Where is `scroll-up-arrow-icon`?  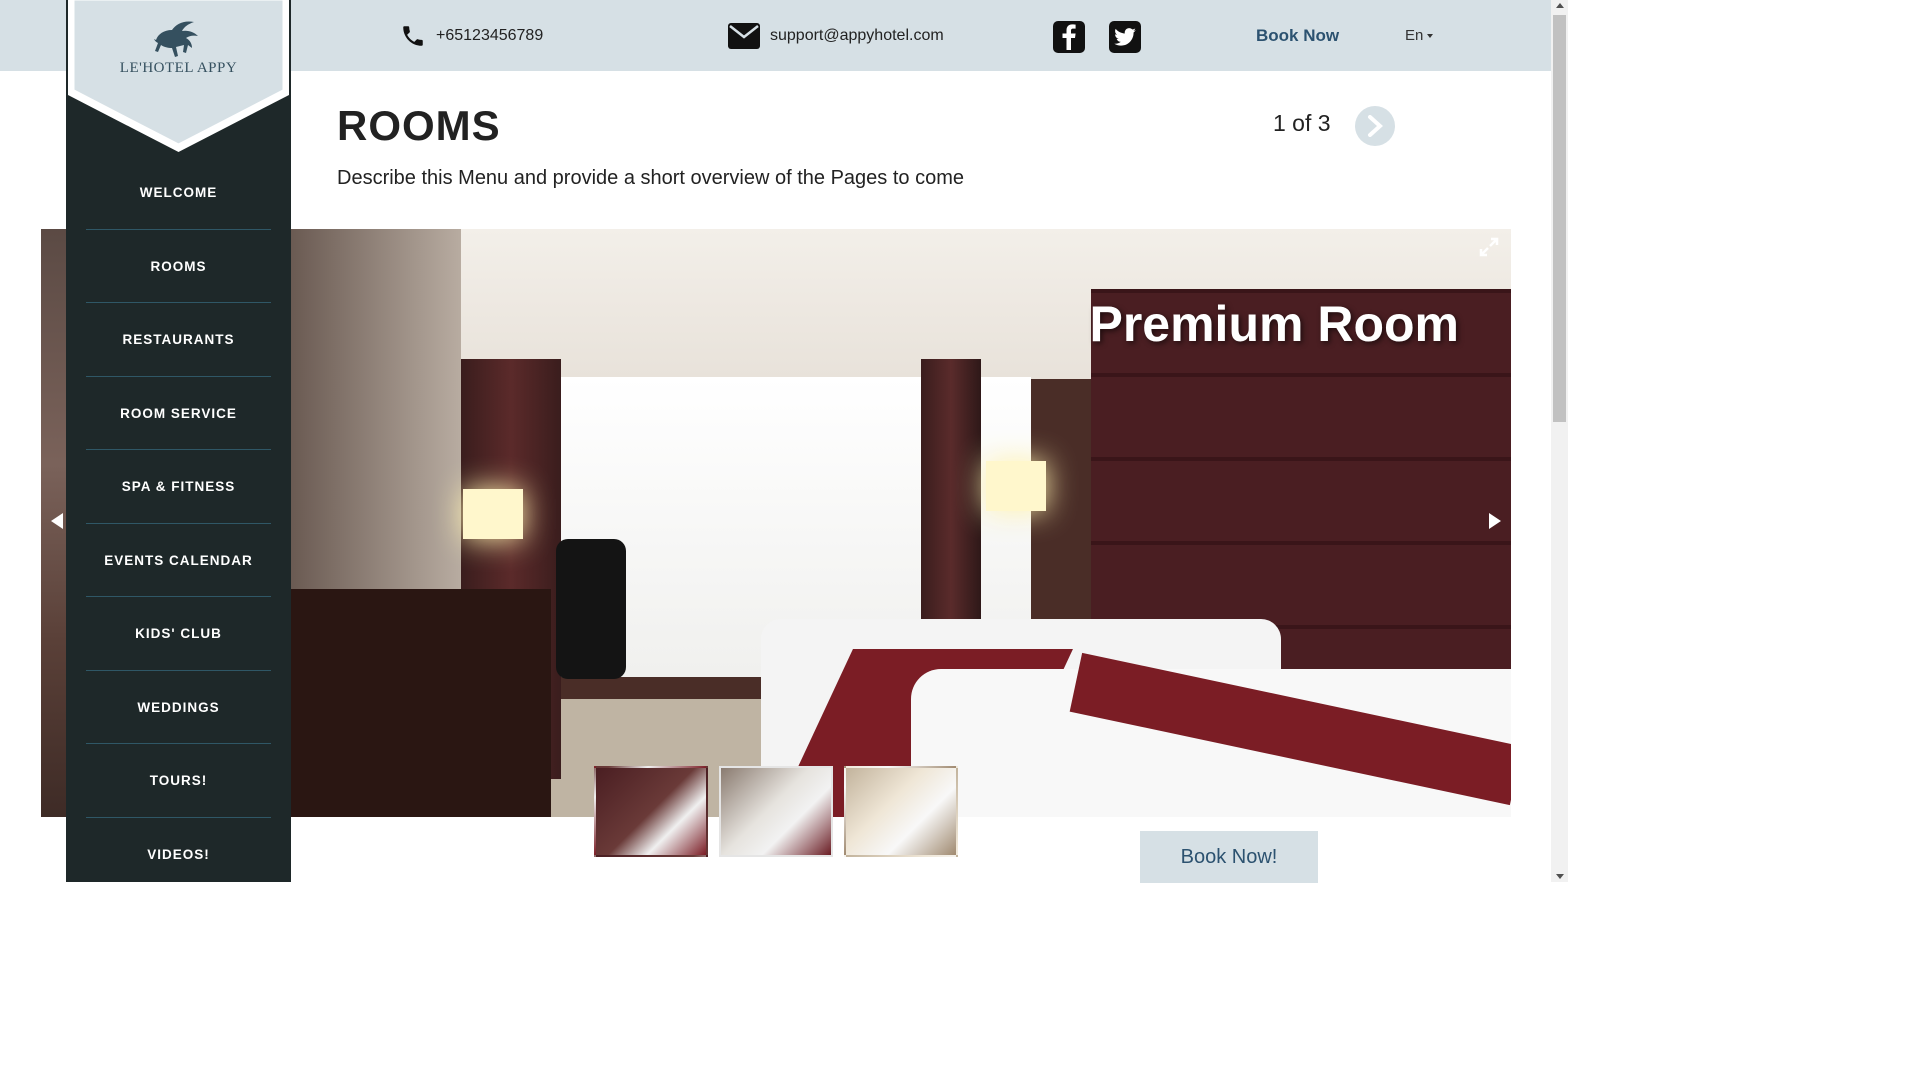
scroll-up-arrow-icon is located at coordinates (1560, 5).